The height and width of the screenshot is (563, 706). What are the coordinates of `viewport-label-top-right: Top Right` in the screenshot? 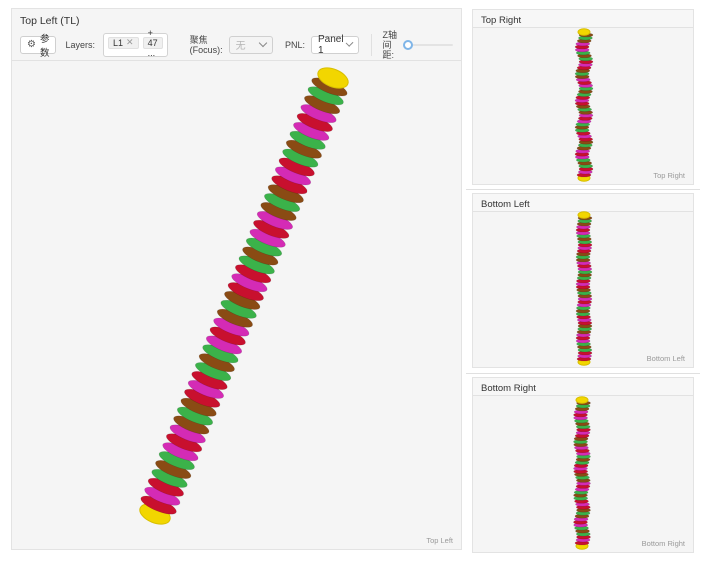 It's located at (669, 175).